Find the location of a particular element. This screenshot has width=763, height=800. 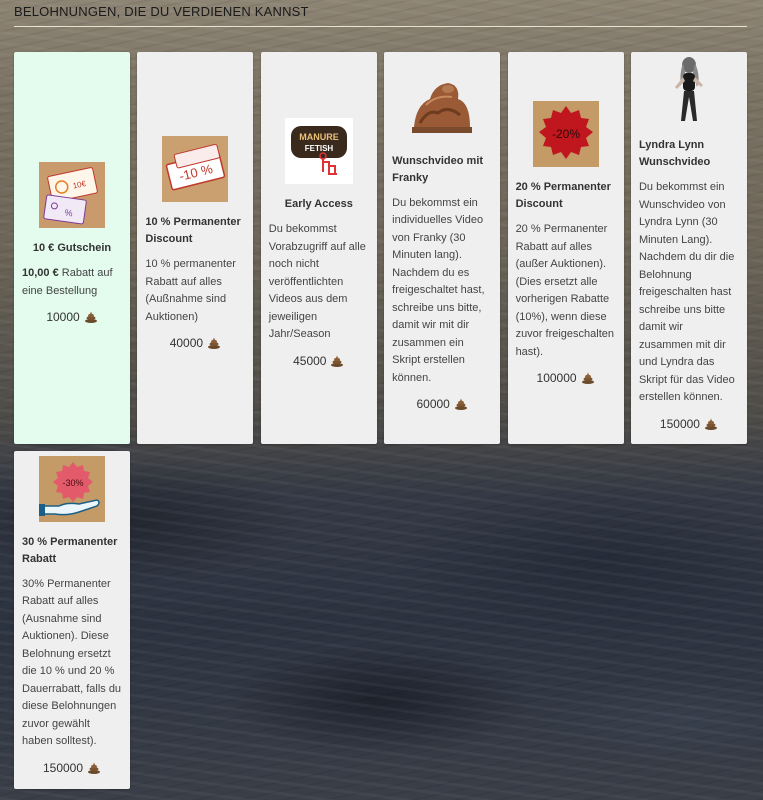

reward-cost: 10000 is located at coordinates (72, 317).